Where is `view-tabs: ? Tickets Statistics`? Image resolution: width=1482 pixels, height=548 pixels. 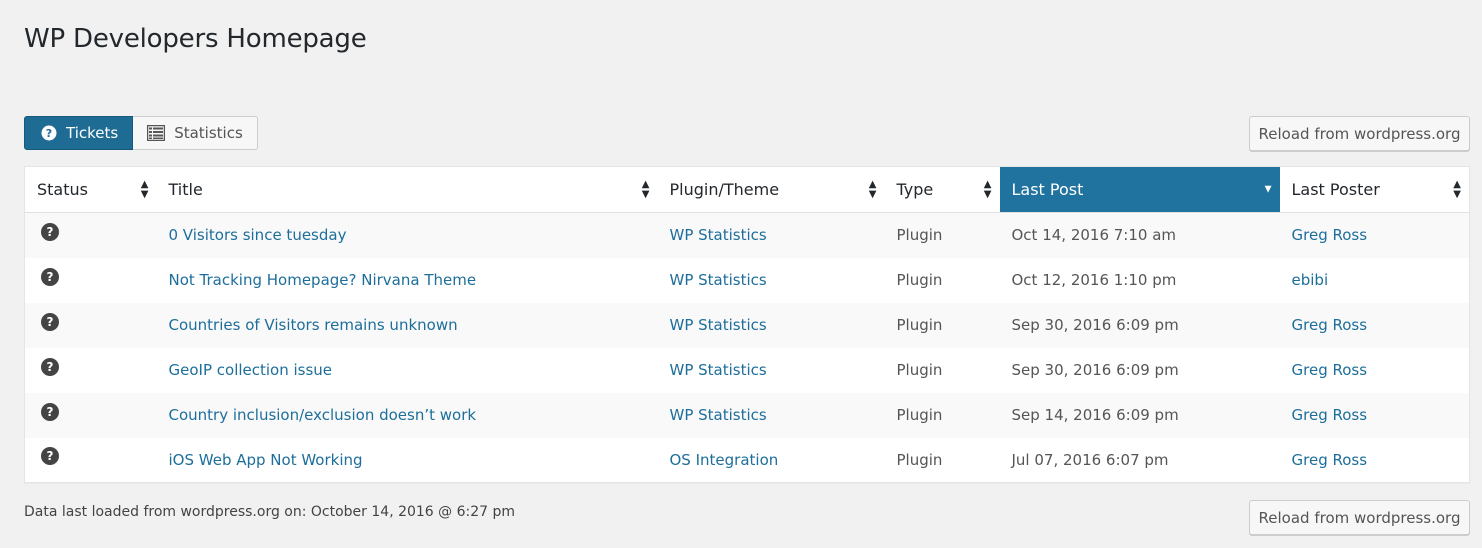 view-tabs: ? Tickets Statistics is located at coordinates (141, 133).